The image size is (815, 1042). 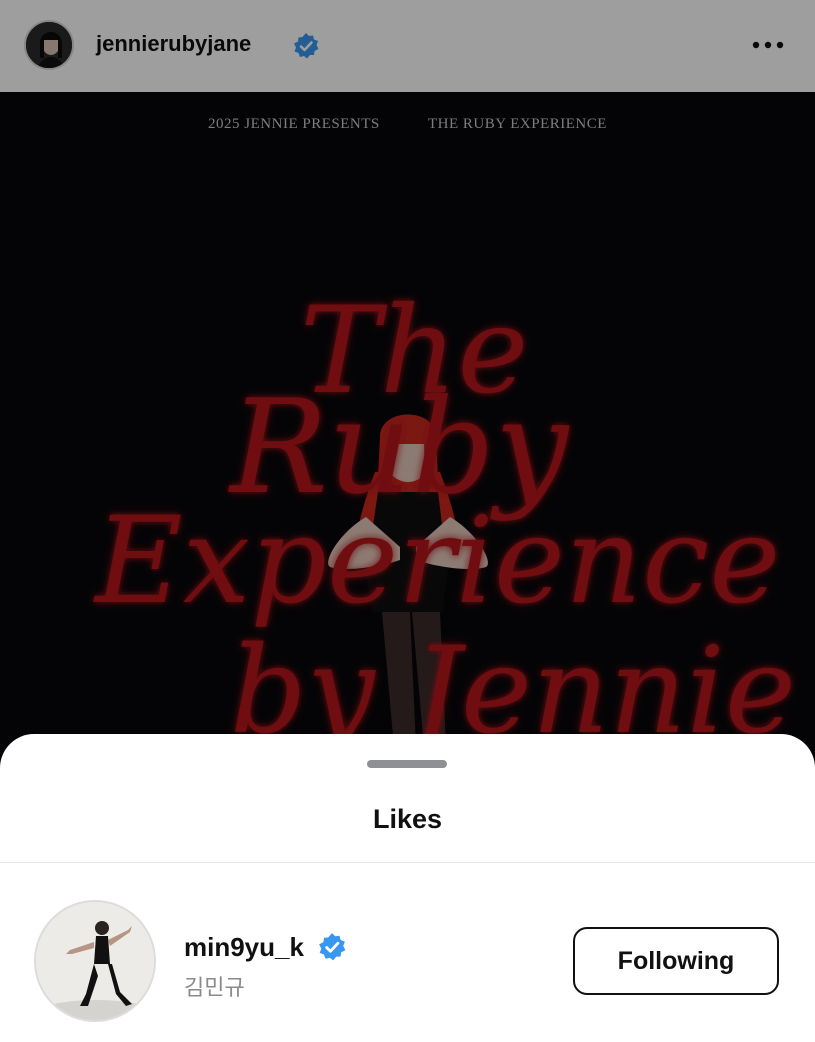 What do you see at coordinates (332, 947) in the screenshot?
I see `verified-badge-icon` at bounding box center [332, 947].